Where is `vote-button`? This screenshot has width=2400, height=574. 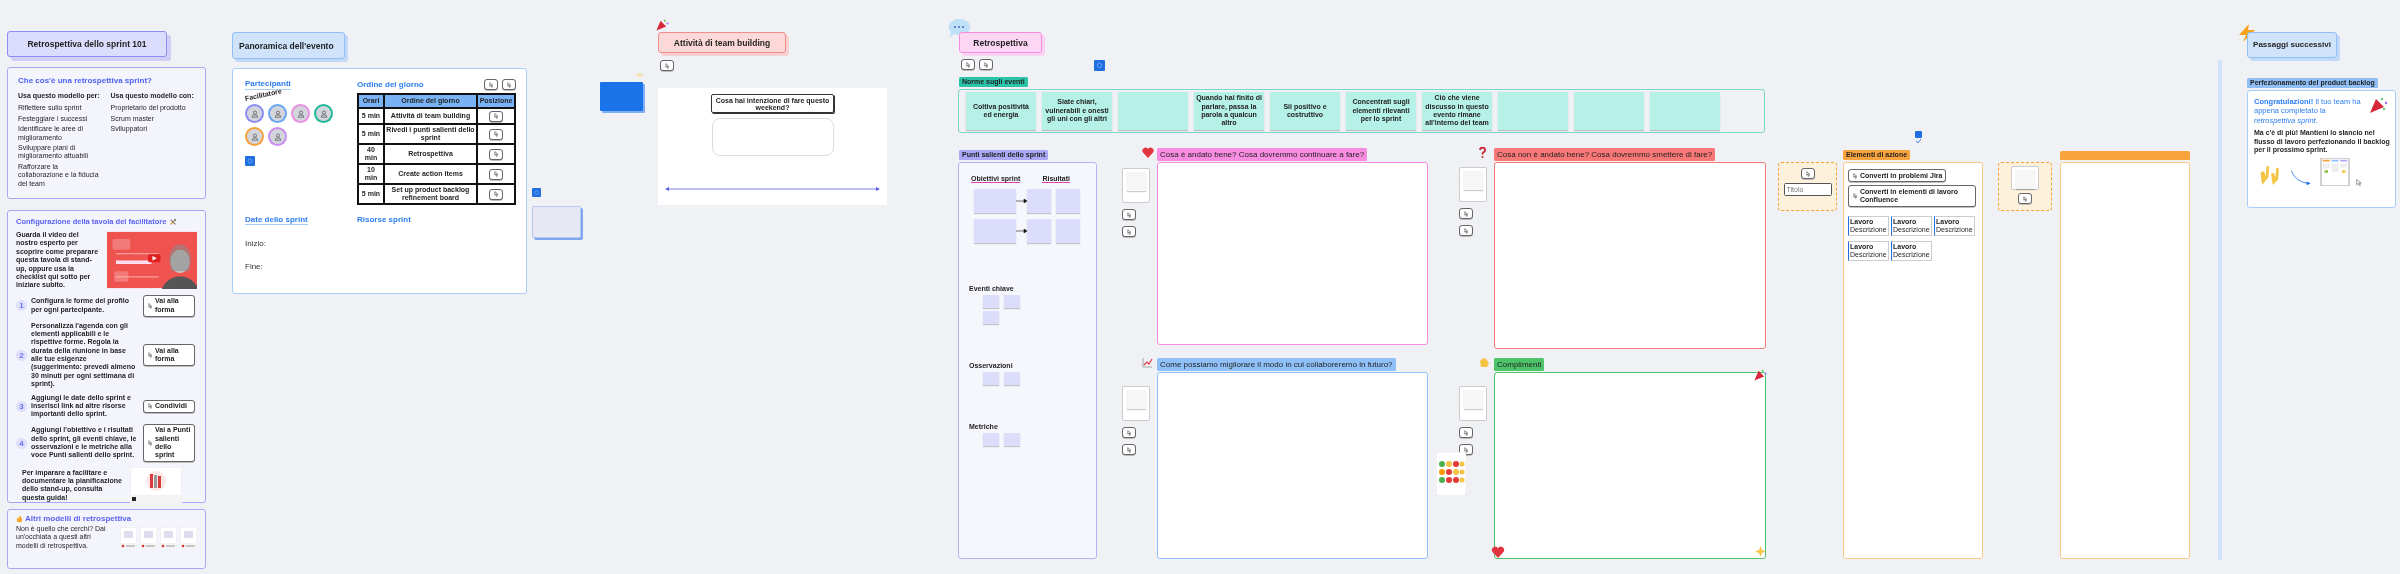
vote-button is located at coordinates (986, 64).